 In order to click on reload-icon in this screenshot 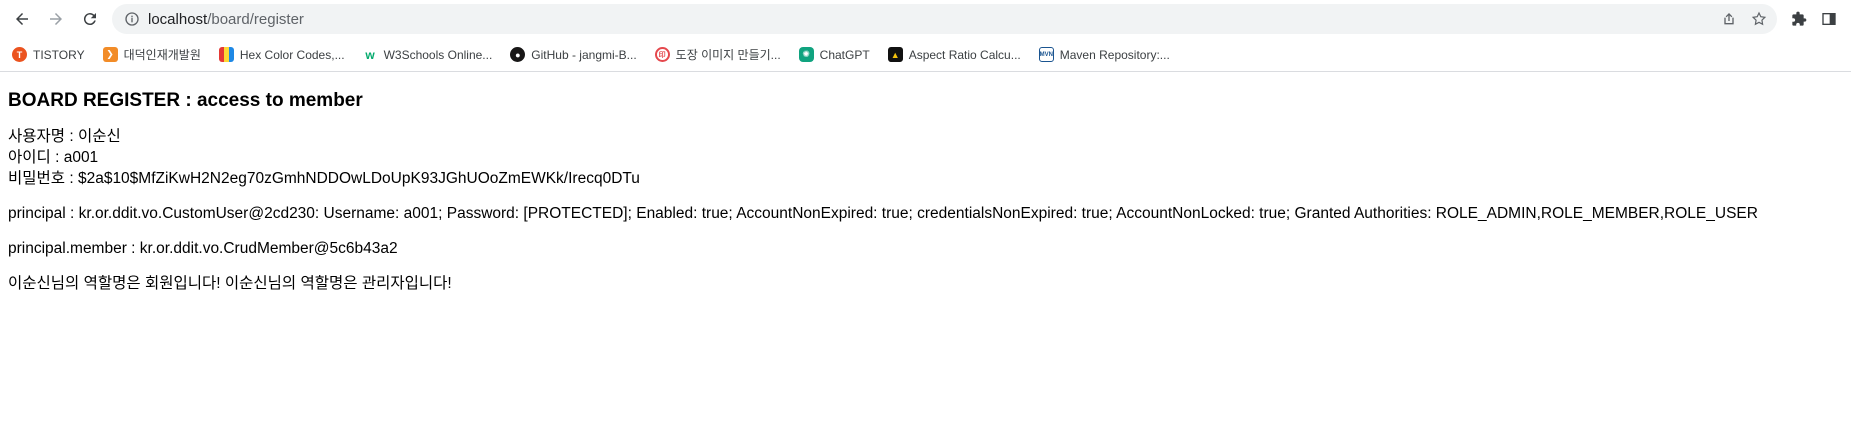, I will do `click(89, 19)`.